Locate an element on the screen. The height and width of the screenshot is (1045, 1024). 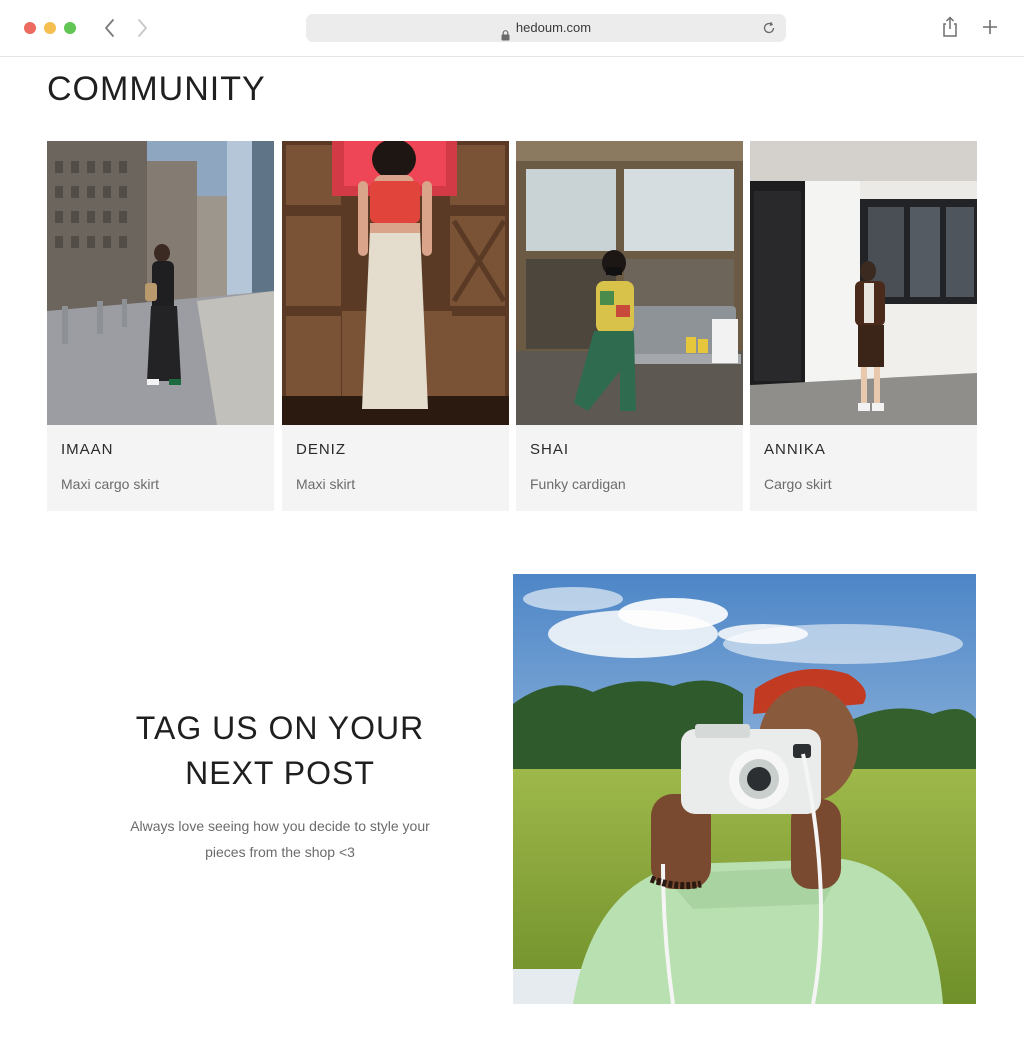
community-item-name: Funky cardigan is located at coordinates (578, 484).